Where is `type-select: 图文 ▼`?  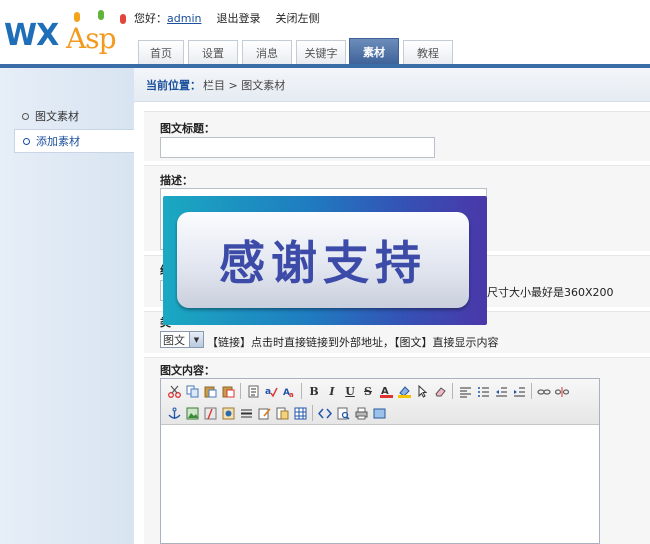 type-select: 图文 ▼ is located at coordinates (182, 339).